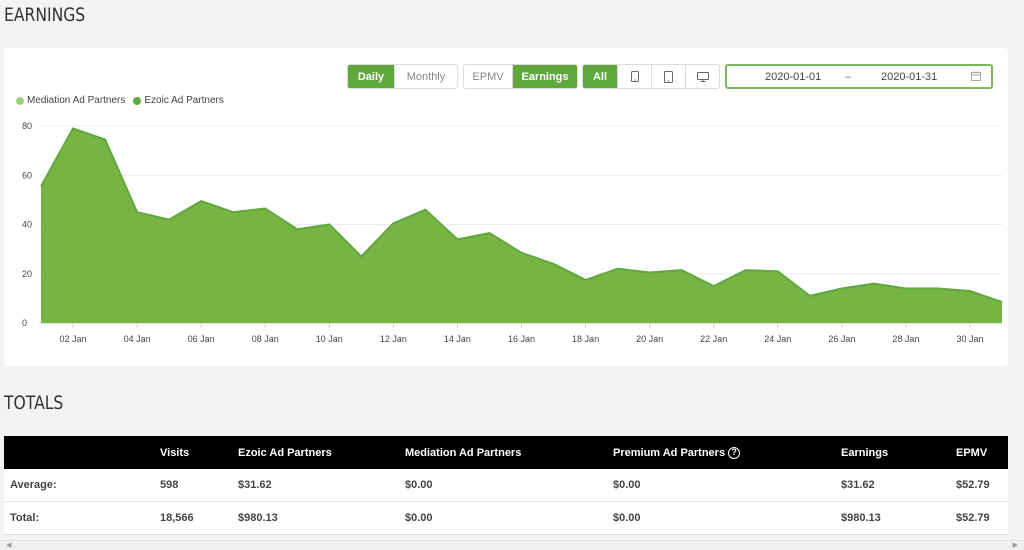 This screenshot has width=1024, height=550. I want to click on daily-button: Daily, so click(371, 76).